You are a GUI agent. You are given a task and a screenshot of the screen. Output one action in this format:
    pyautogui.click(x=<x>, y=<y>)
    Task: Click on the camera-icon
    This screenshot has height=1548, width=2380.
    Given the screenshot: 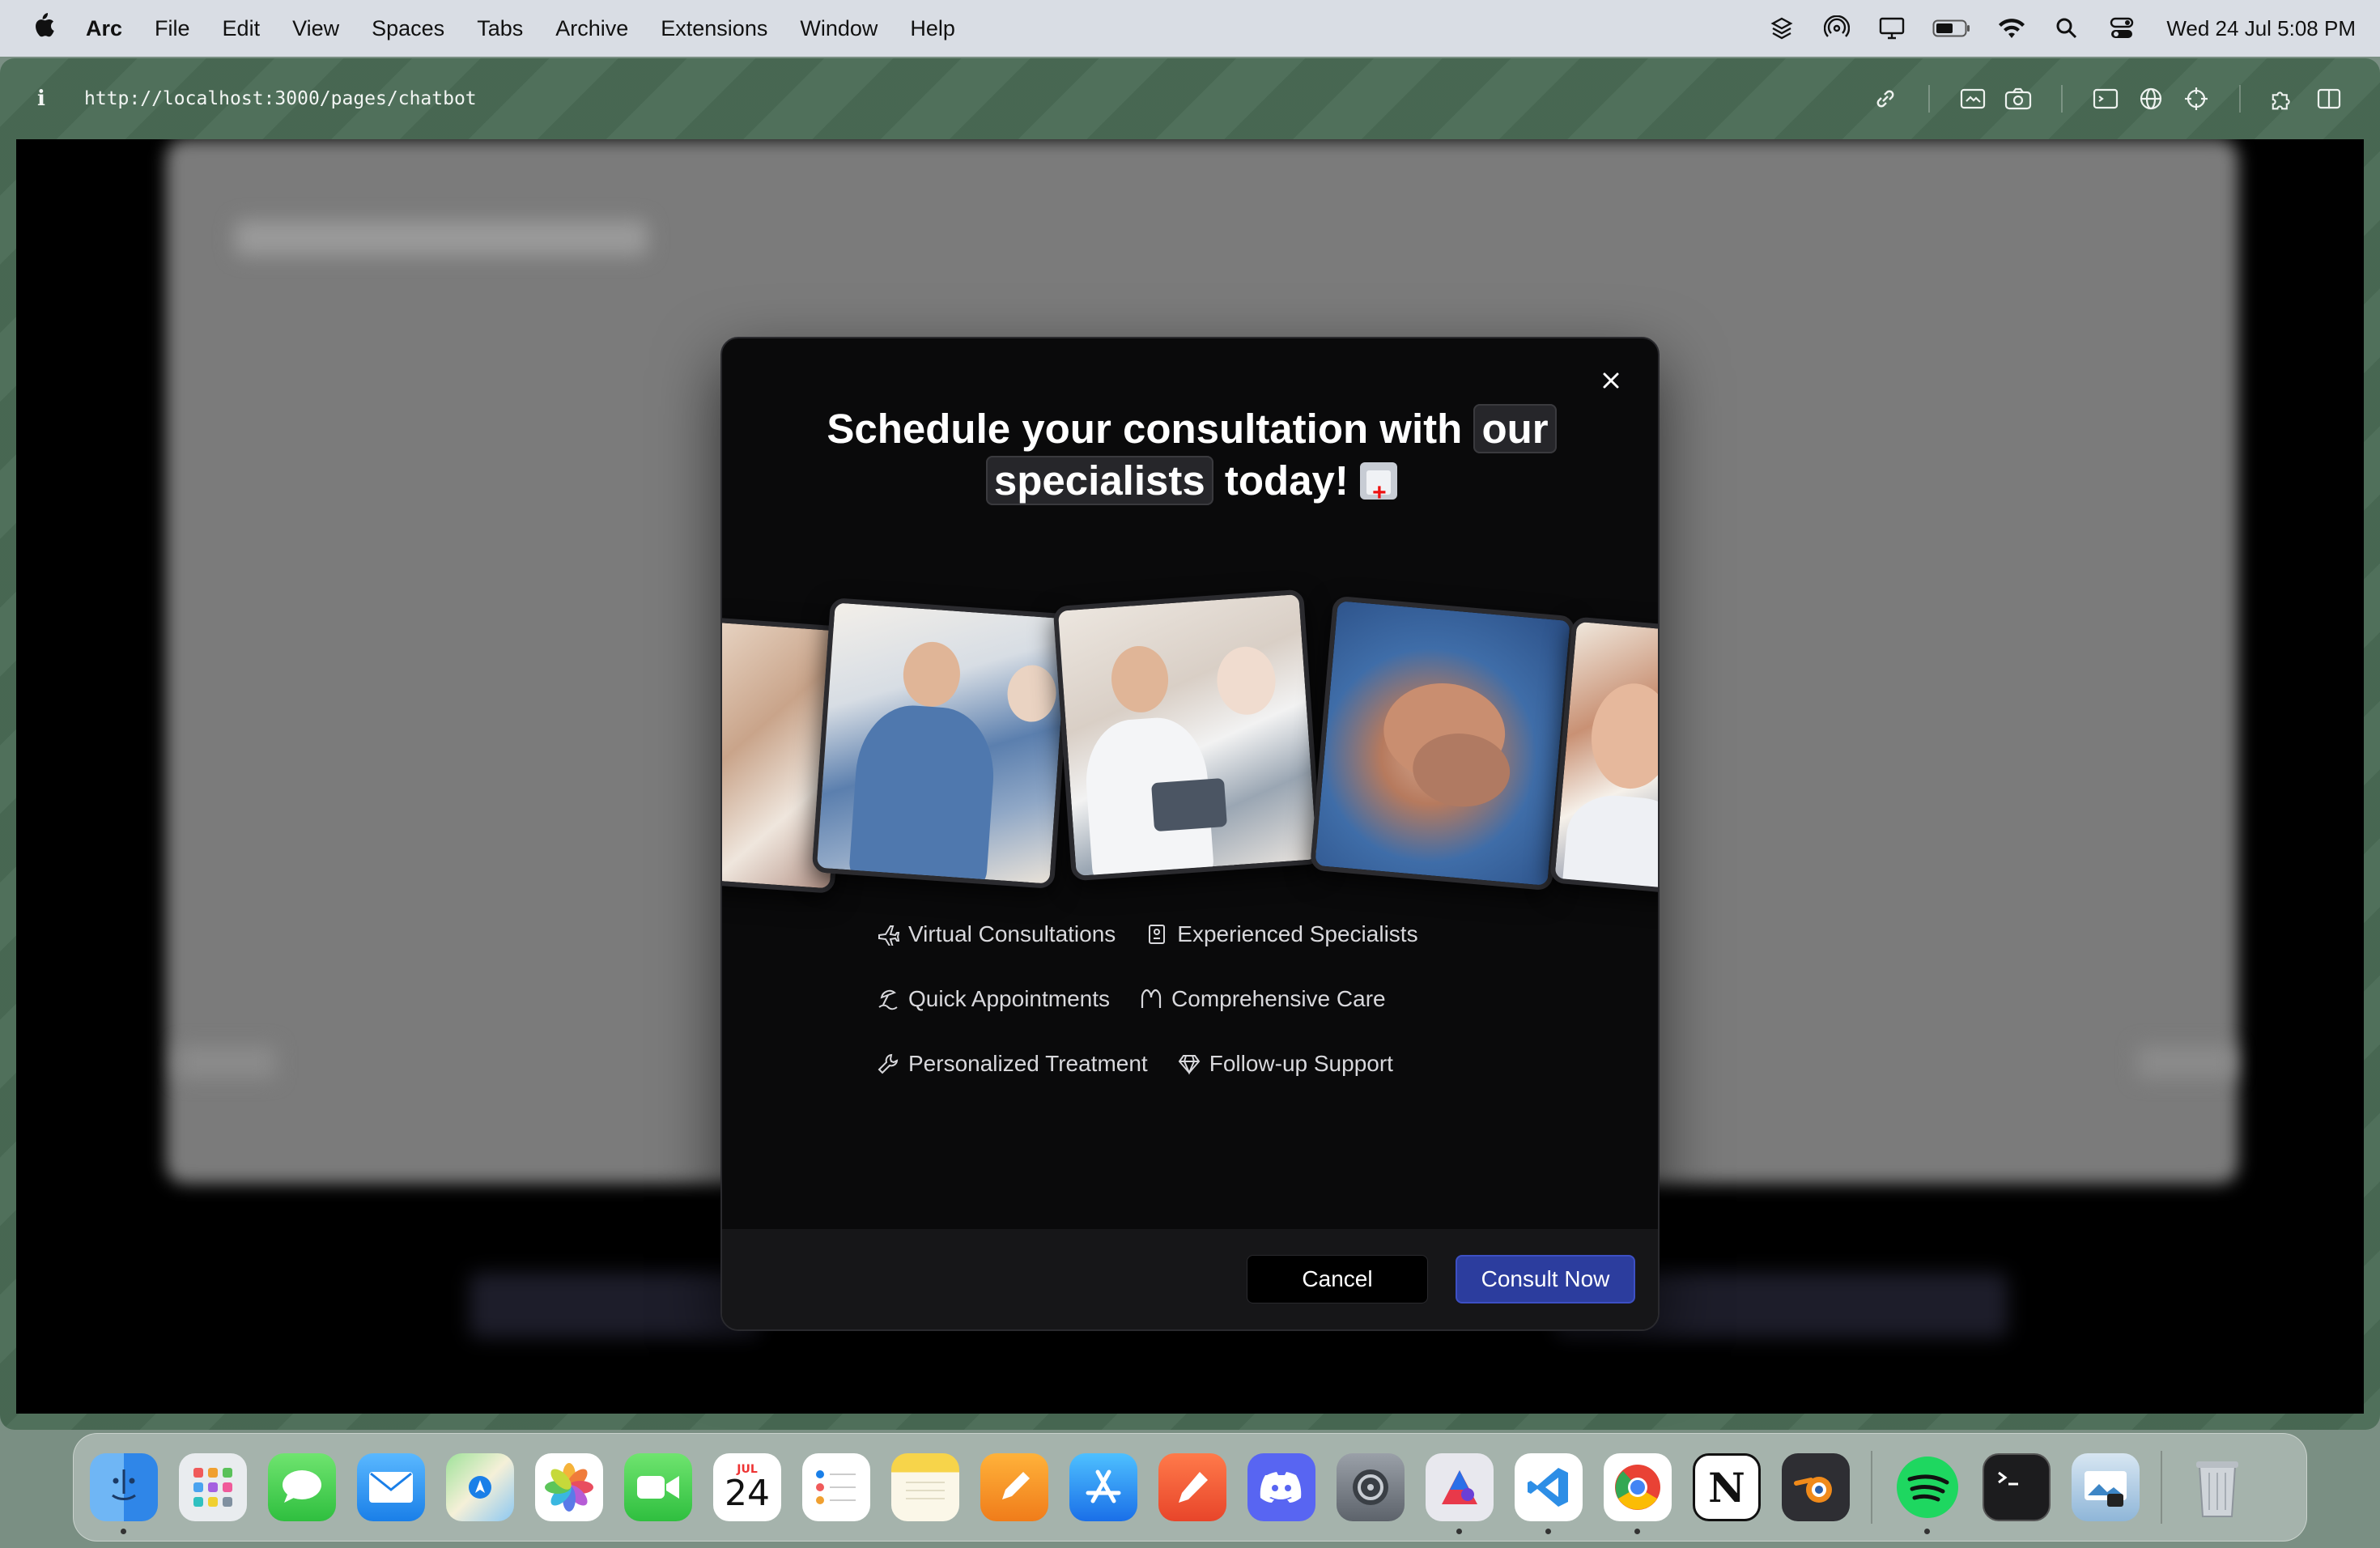 What is the action you would take?
    pyautogui.click(x=2018, y=99)
    